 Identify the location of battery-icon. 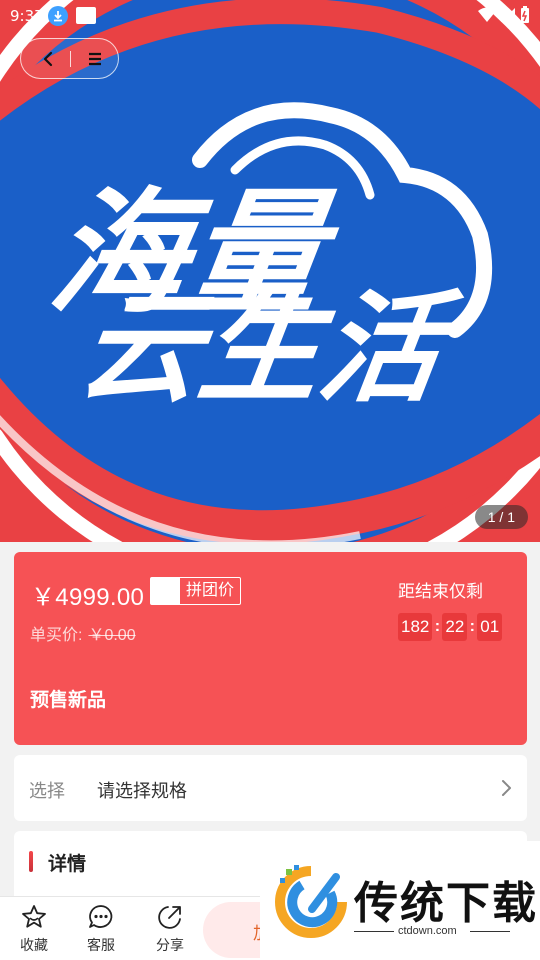
(525, 14).